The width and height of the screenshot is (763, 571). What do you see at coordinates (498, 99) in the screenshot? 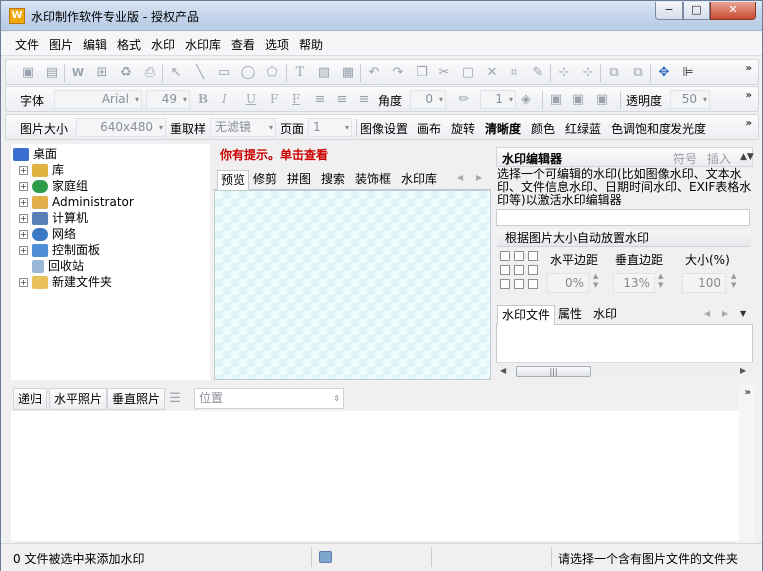
I see `line-width-select: 1 ▾` at bounding box center [498, 99].